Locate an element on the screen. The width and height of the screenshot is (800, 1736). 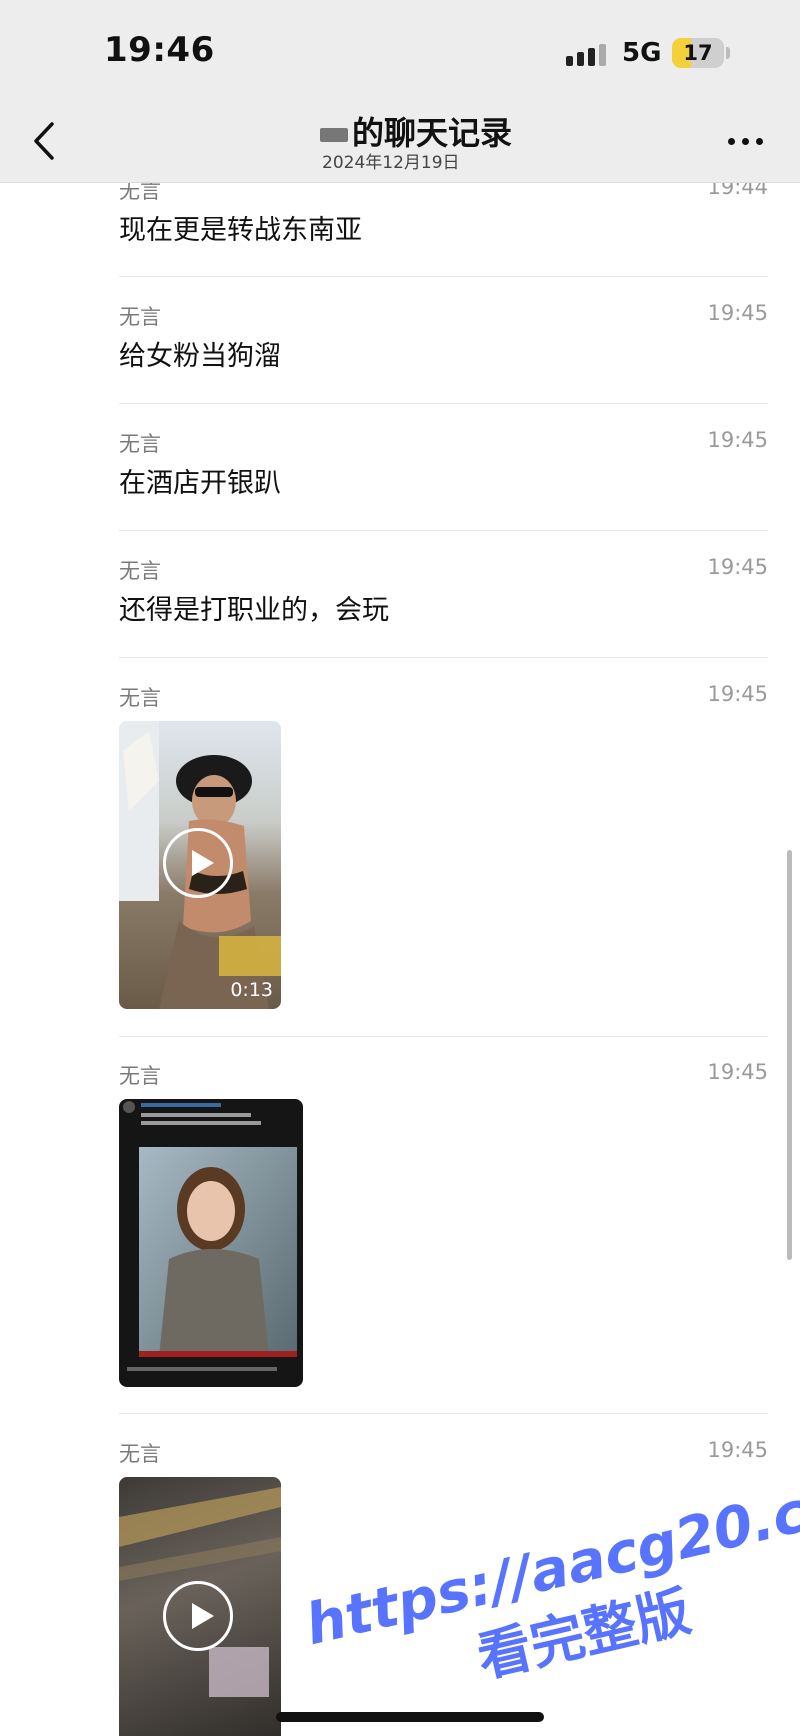
page-title-text: 的聊天记录 is located at coordinates (432, 133).